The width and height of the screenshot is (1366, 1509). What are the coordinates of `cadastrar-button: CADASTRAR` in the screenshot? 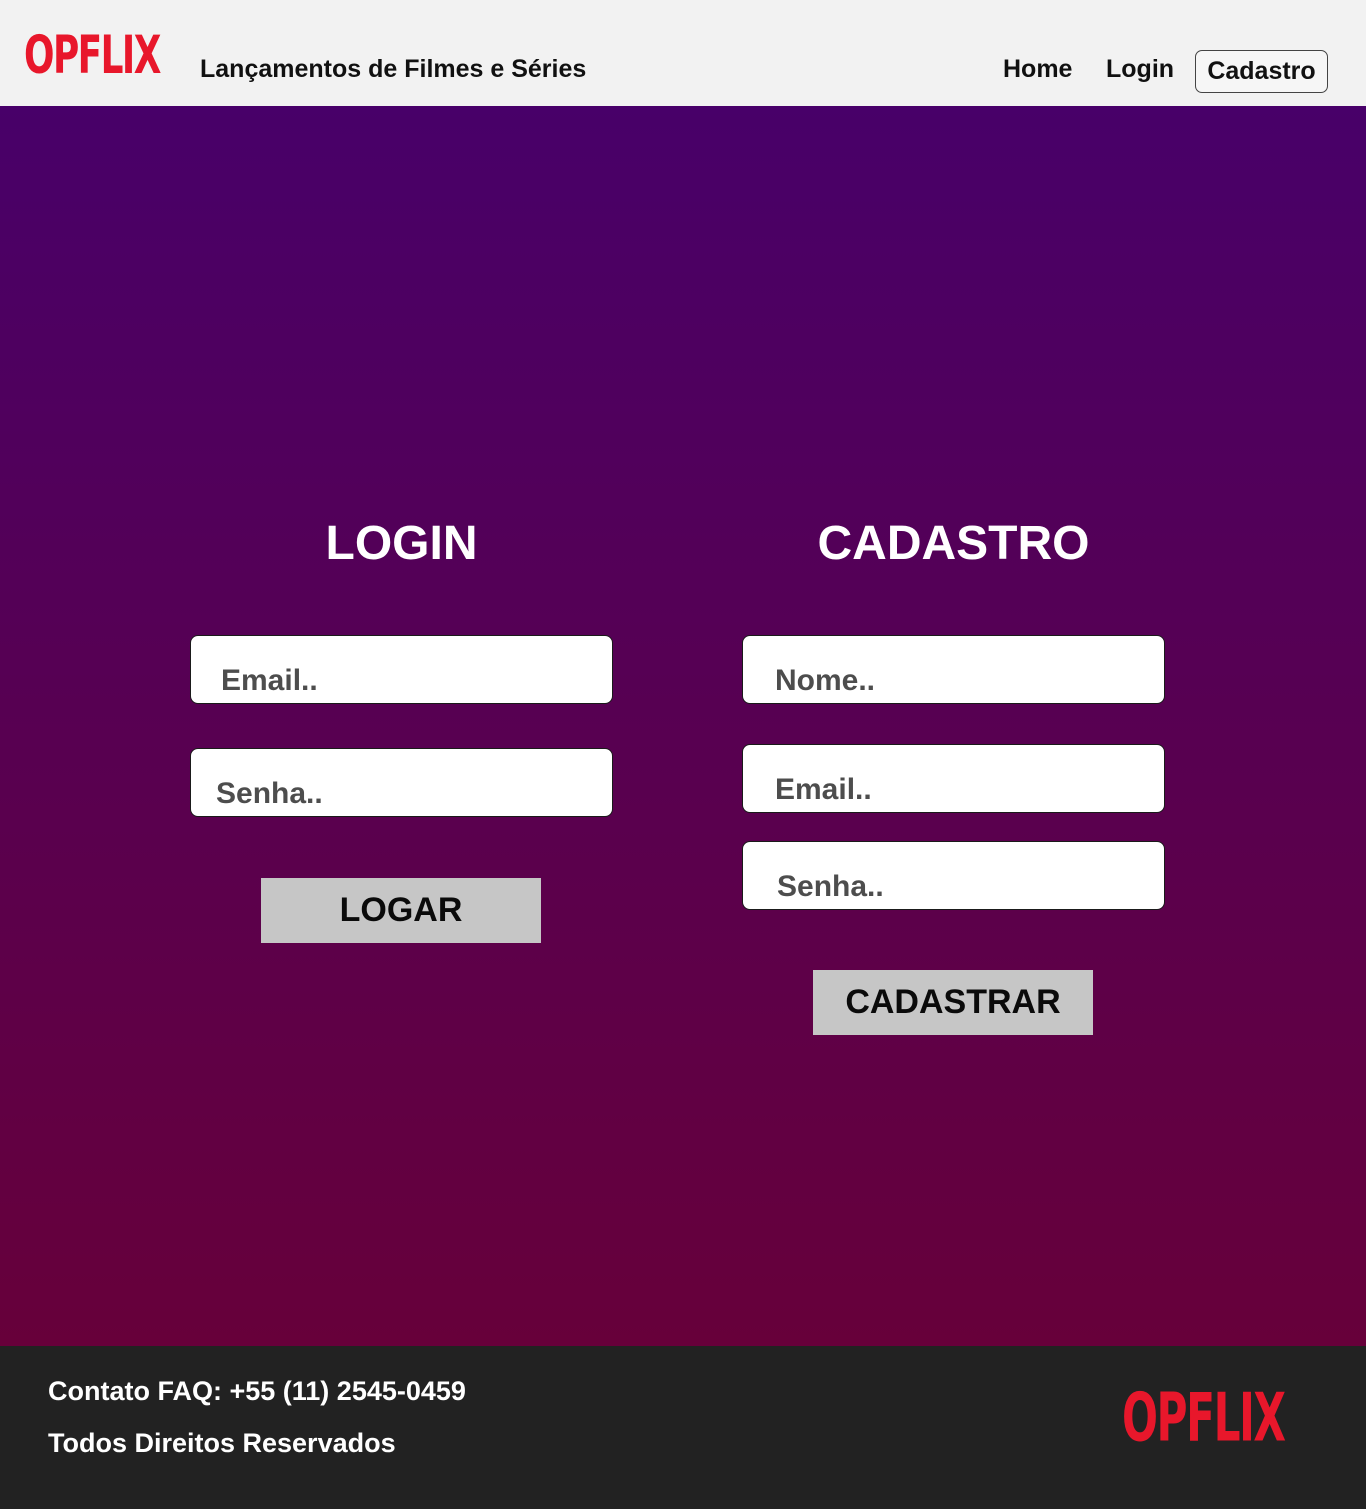 It's located at (953, 1002).